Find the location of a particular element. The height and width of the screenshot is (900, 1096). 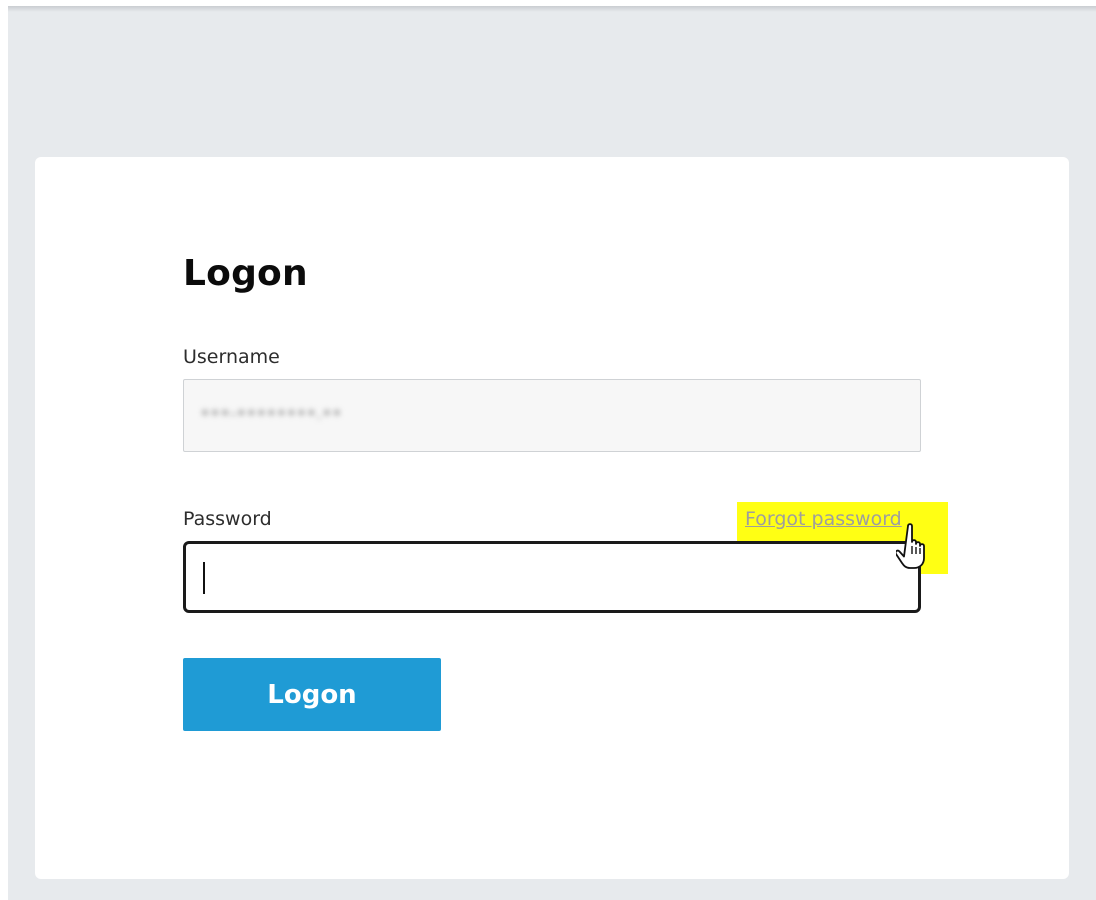

top-bar-shadow is located at coordinates (552, 9).